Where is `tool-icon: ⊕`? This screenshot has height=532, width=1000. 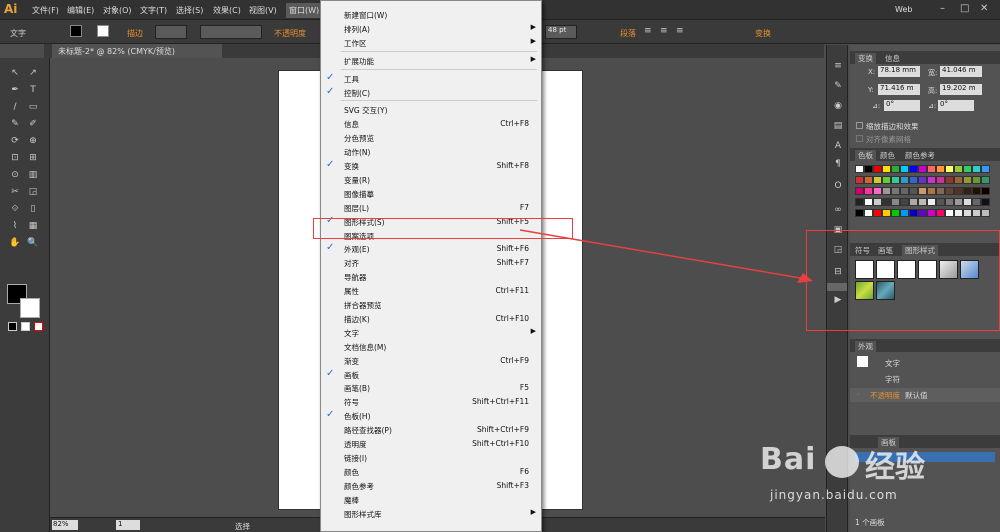 tool-icon: ⊕ is located at coordinates (33, 141).